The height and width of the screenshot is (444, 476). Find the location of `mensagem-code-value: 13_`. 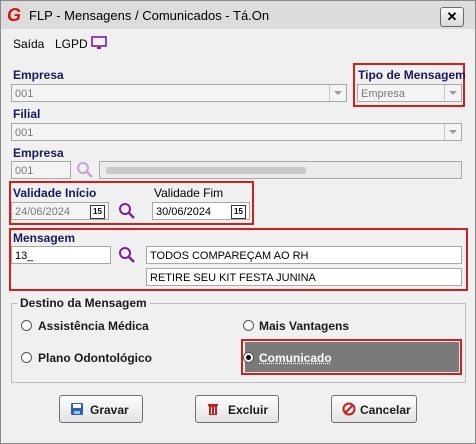

mensagem-code-value: 13_ is located at coordinates (24, 256).